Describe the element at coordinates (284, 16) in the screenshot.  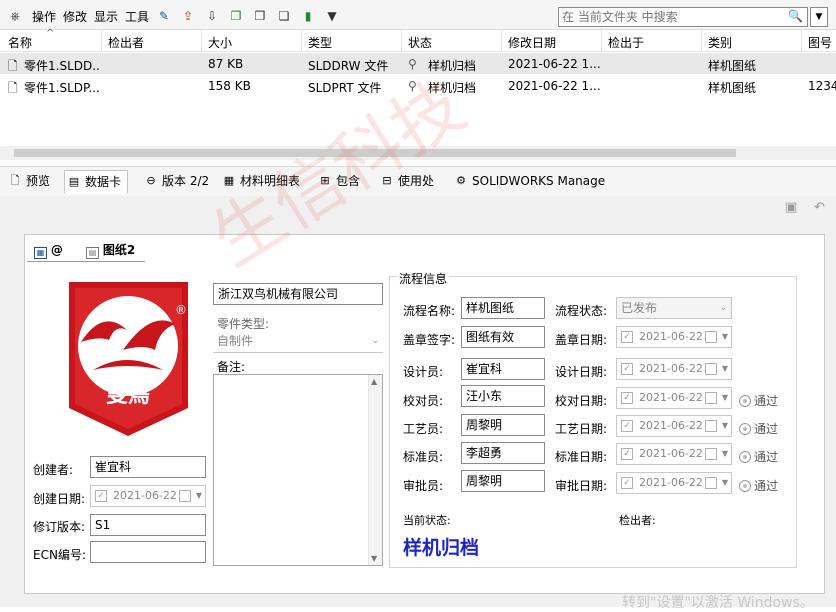
I see `undo-checkout-icon: ❏` at that location.